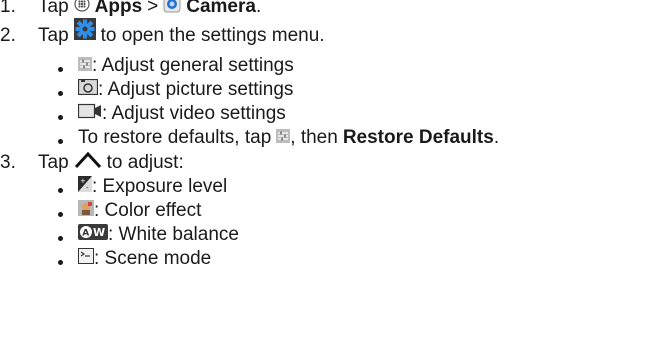  I want to click on restore-text: To restore defaults, tap, so click(175, 137).